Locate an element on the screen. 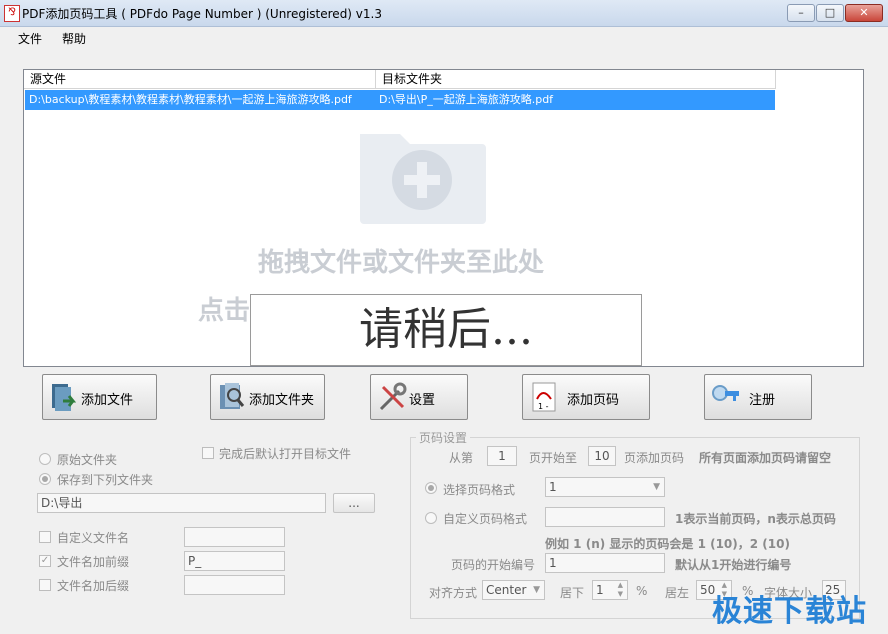  menu-file: 文件 is located at coordinates (30, 38).